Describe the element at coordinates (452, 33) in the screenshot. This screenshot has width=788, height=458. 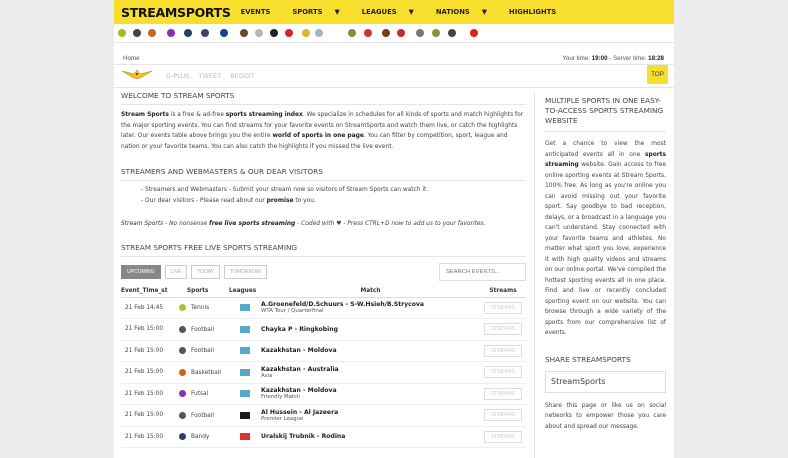
I see `golf-icon` at that location.